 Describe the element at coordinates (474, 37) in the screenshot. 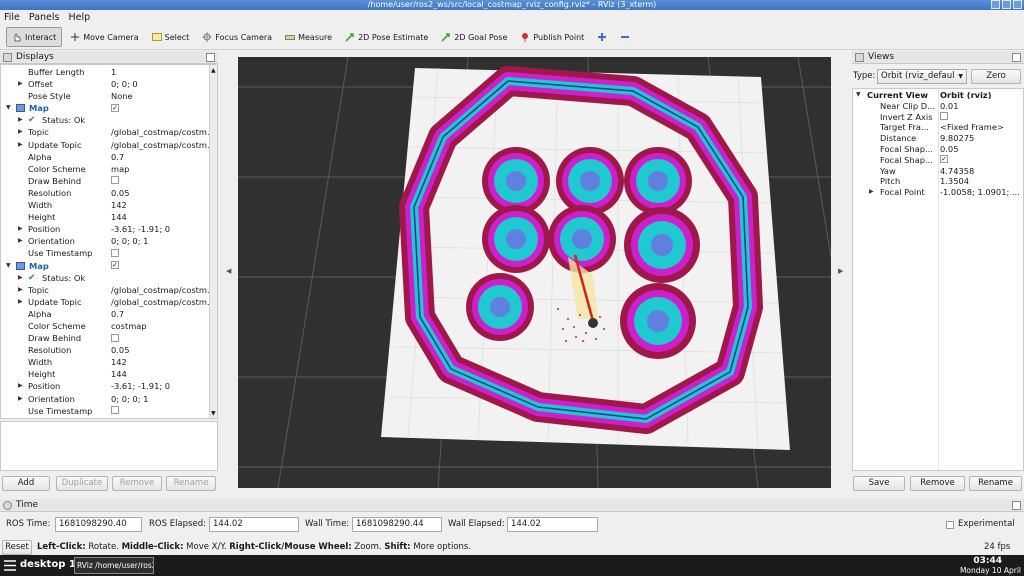

I see `goal-pose-tool: 2D Goal Pose` at that location.